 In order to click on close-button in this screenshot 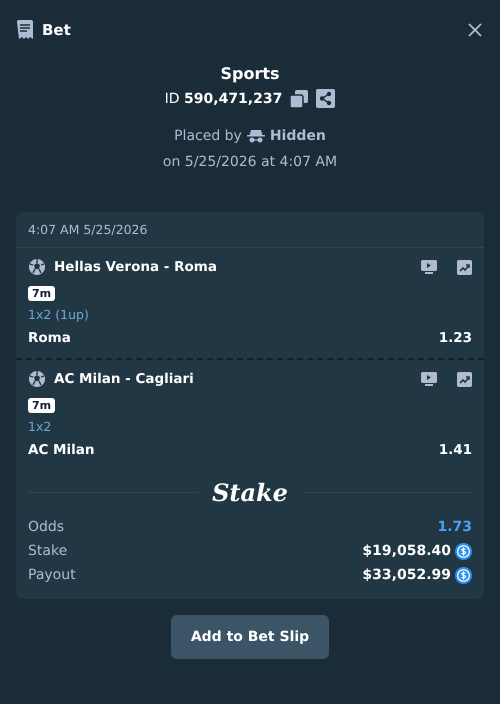, I will do `click(475, 30)`.